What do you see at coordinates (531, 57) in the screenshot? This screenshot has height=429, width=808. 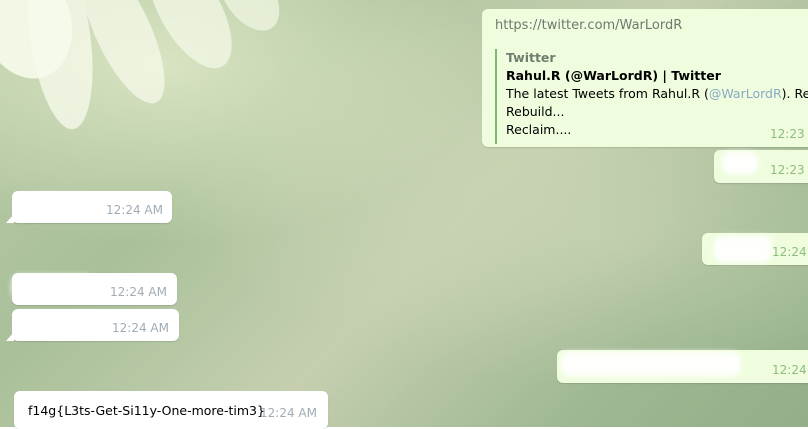 I see `preview-site-name: Twitter` at bounding box center [531, 57].